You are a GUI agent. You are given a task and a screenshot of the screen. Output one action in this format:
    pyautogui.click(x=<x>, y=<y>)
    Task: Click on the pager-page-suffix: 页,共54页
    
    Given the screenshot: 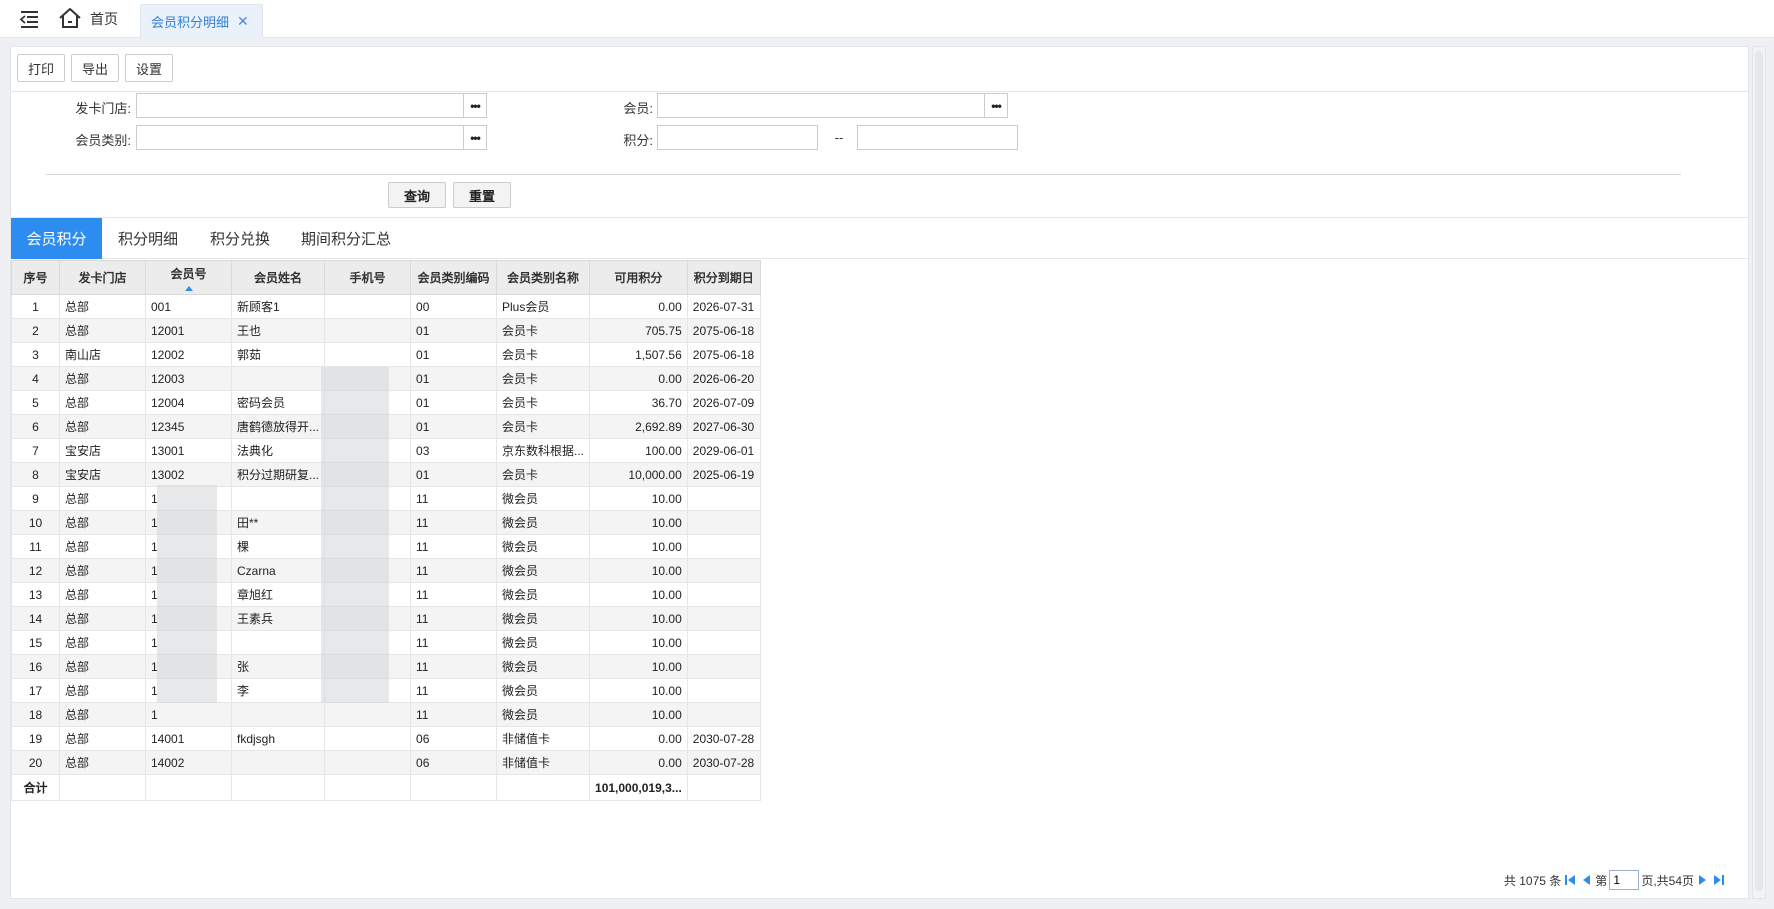 What is the action you would take?
    pyautogui.click(x=1667, y=880)
    